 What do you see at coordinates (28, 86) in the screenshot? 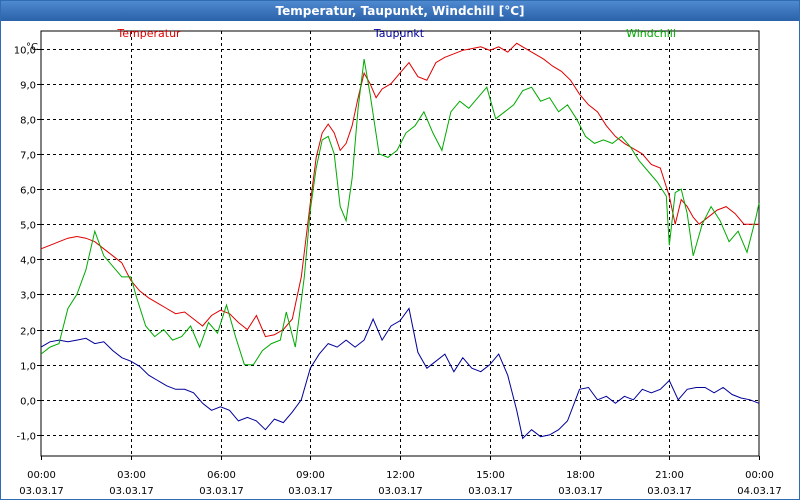
I see `y-tick-label: 9,0` at bounding box center [28, 86].